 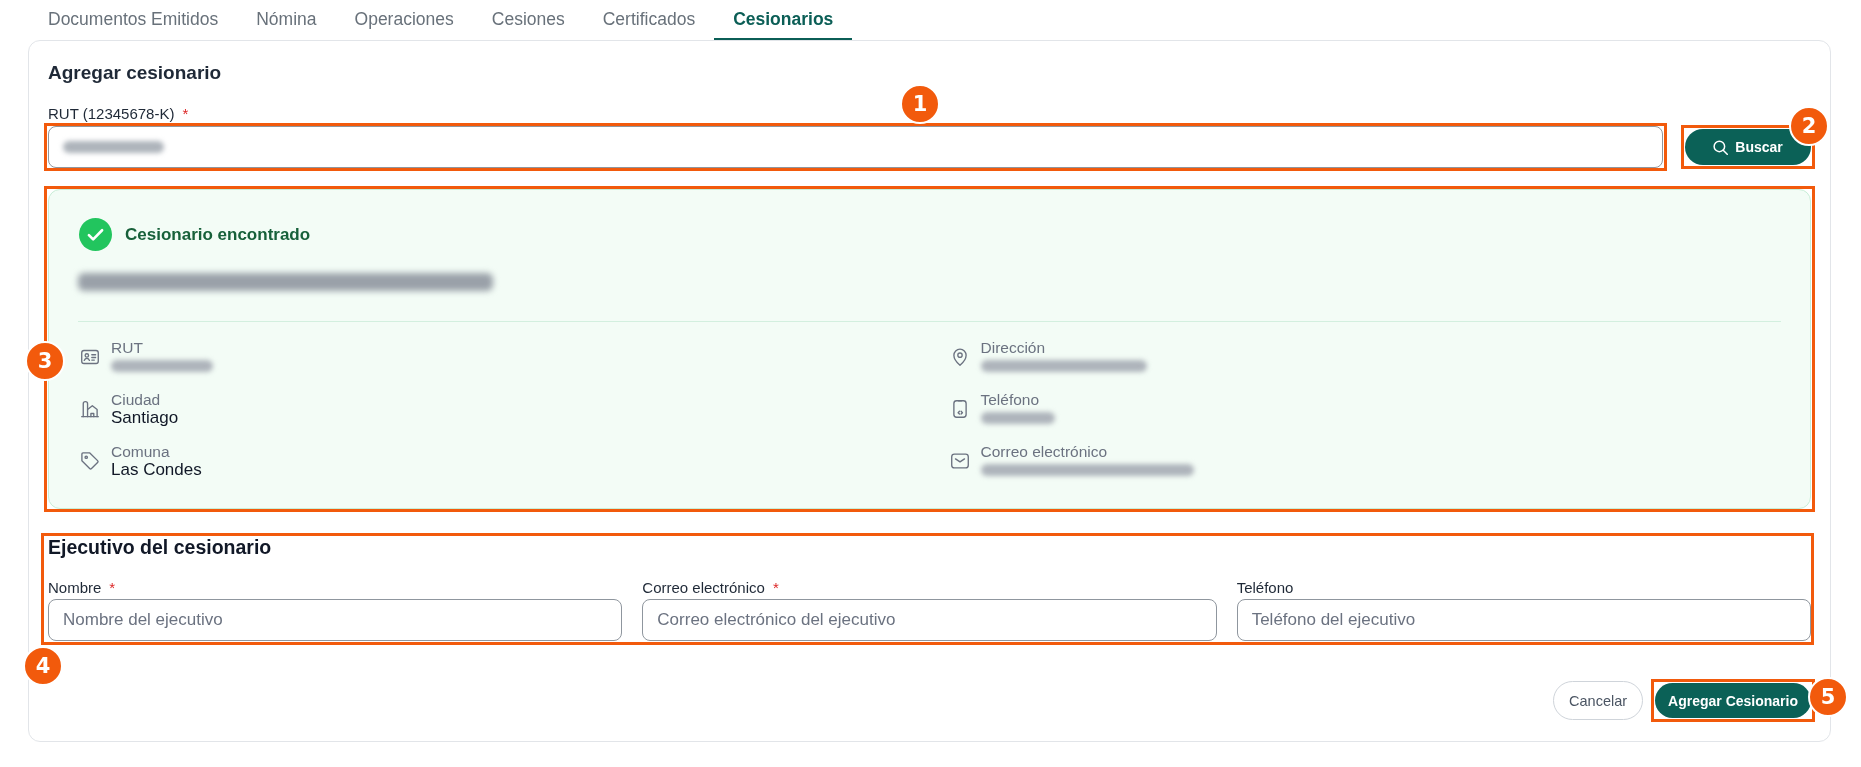 What do you see at coordinates (649, 20) in the screenshot?
I see `tab: Certificados` at bounding box center [649, 20].